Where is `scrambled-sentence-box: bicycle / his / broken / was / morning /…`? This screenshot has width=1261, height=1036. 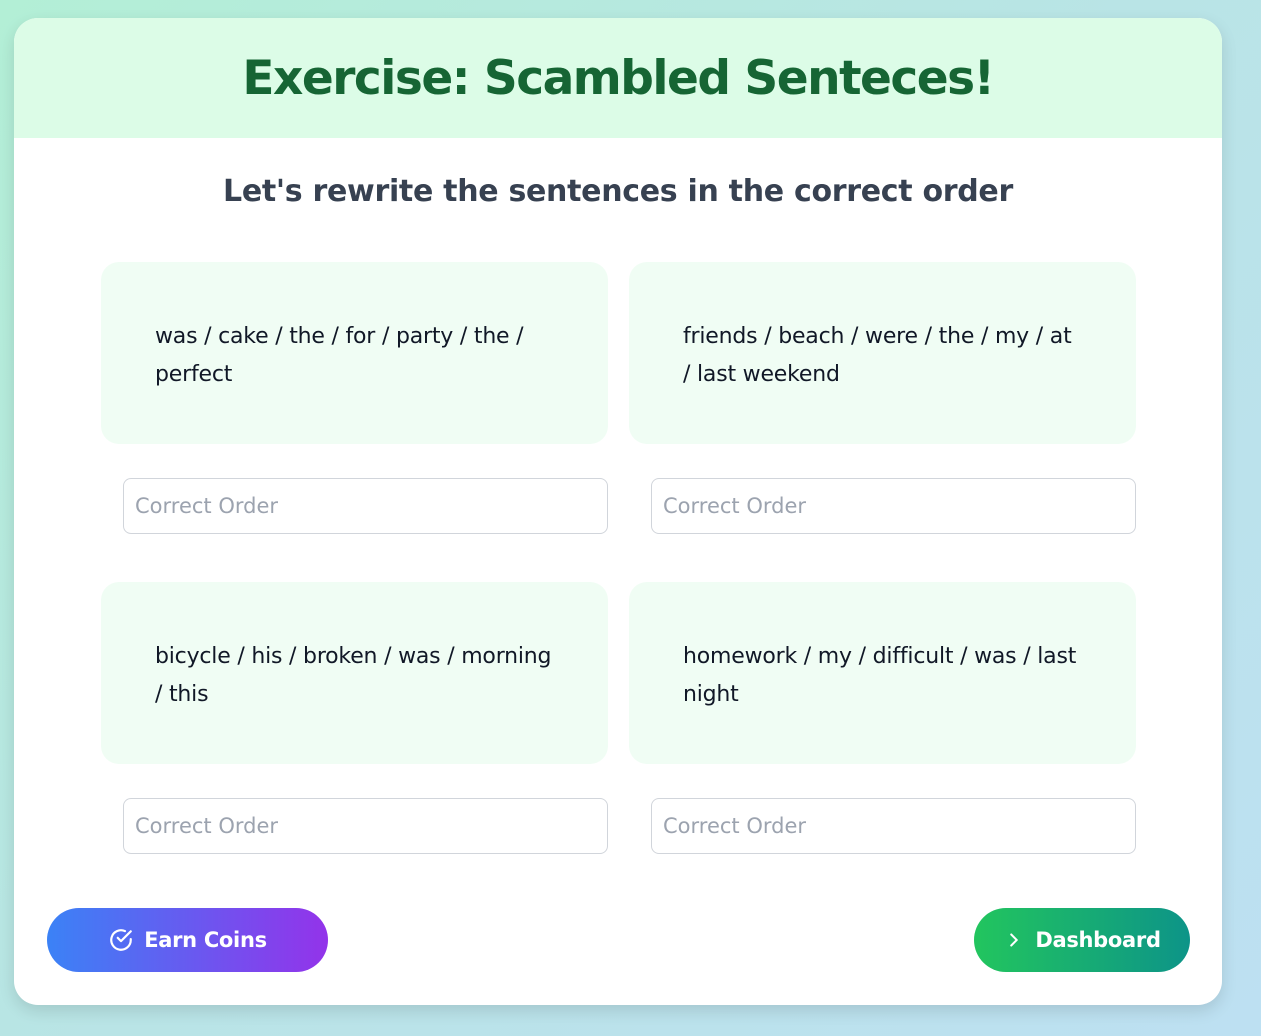 scrambled-sentence-box: bicycle / his / broken / was / morning /… is located at coordinates (354, 673).